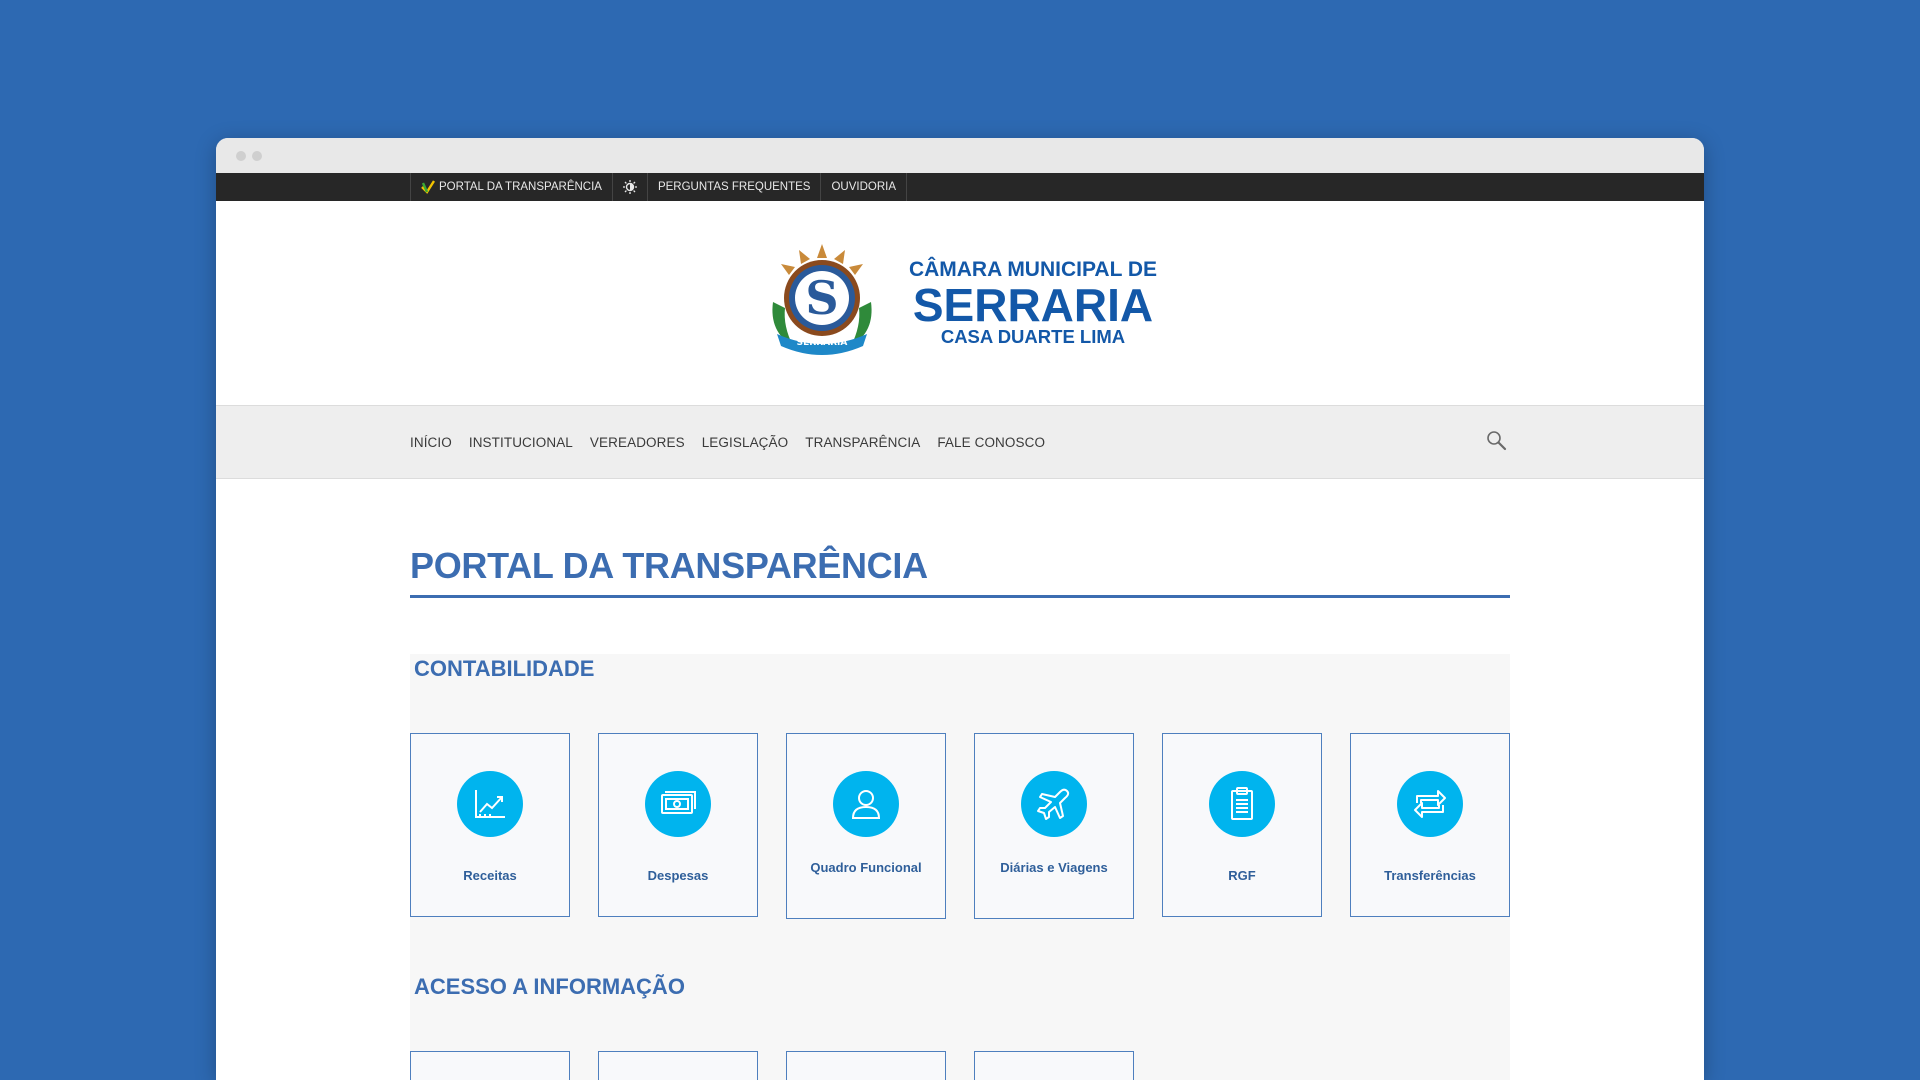 The height and width of the screenshot is (1080, 1920). Describe the element at coordinates (520, 187) in the screenshot. I see `top-link-label: PORTAL DA TRANSPARÊNCIA` at that location.